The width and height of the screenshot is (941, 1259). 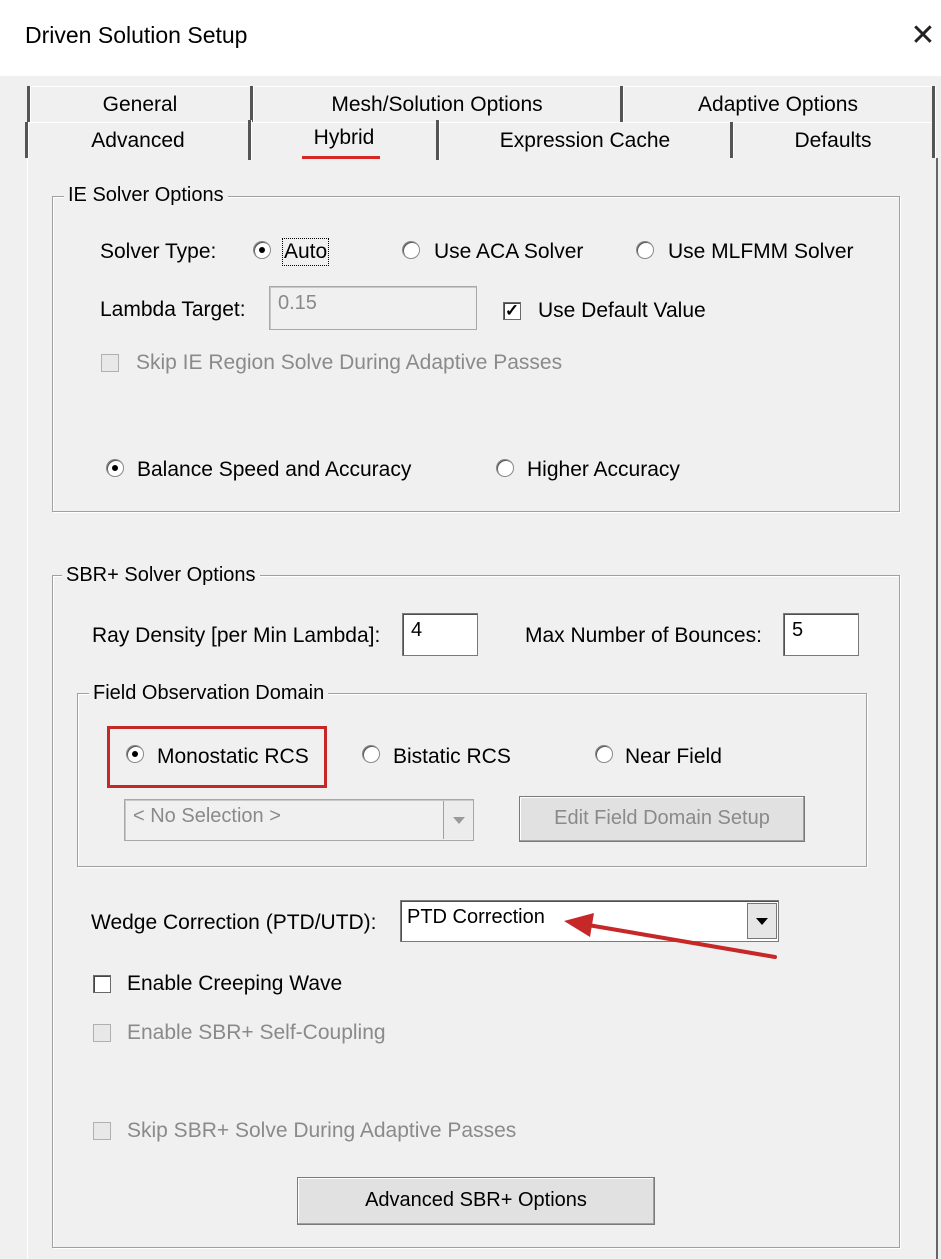 What do you see at coordinates (274, 470) in the screenshot?
I see `radio-balance-label: Balance Speed and Accuracy` at bounding box center [274, 470].